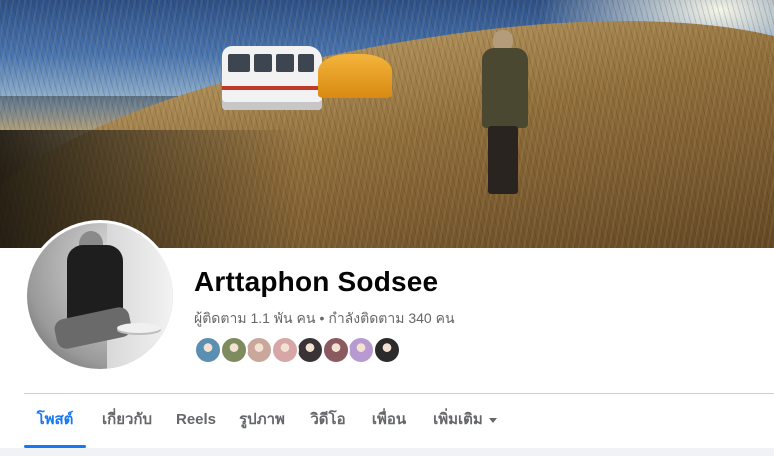 This screenshot has width=774, height=456. I want to click on tab-videos-label: วิดีโอ, so click(328, 419).